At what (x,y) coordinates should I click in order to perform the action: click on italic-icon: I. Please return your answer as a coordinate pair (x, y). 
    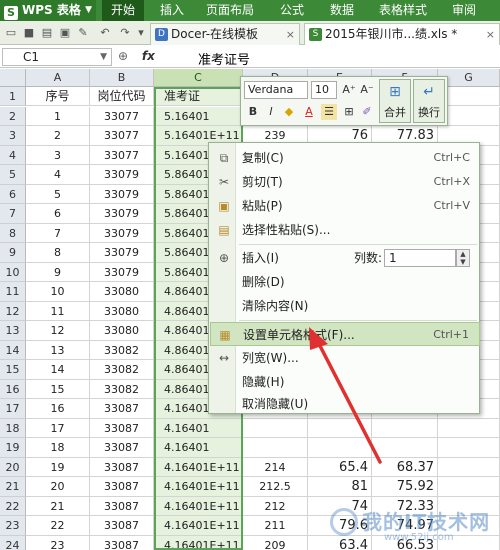
    Looking at the image, I should click on (271, 112).